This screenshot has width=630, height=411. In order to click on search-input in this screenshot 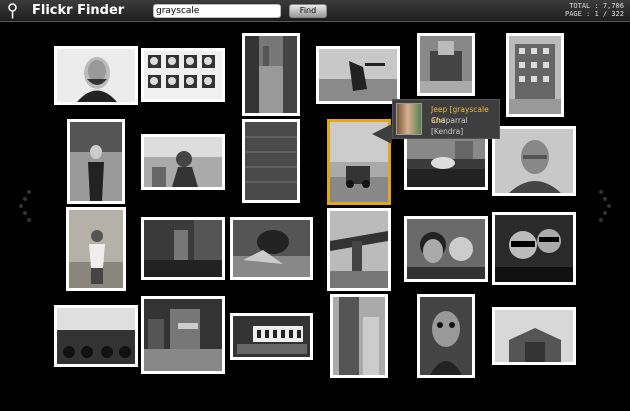, I will do `click(217, 11)`.